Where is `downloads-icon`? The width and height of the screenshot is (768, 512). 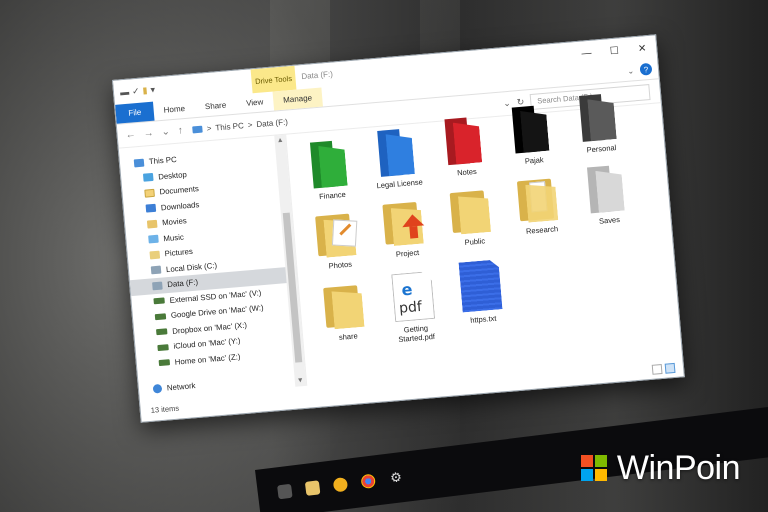
downloads-icon is located at coordinates (151, 208).